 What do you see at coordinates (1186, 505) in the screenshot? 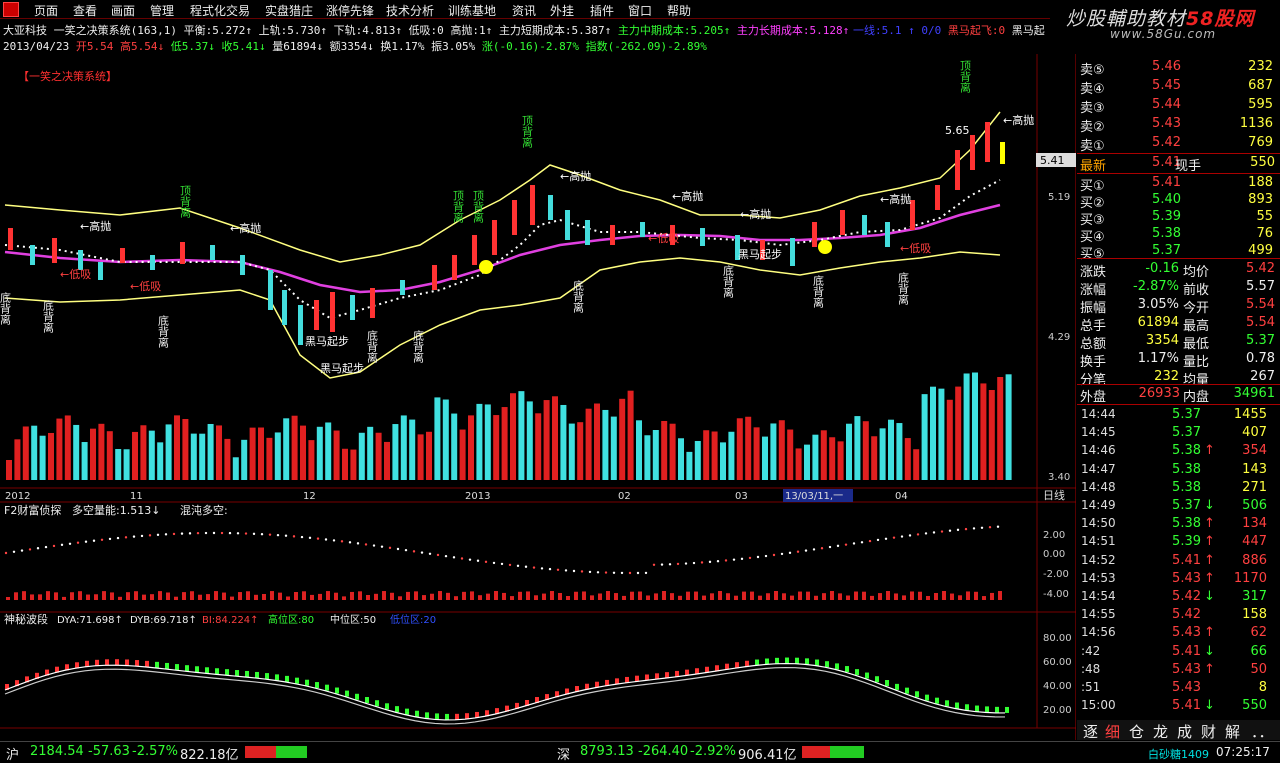
I see `tick-price: 5.37` at bounding box center [1186, 505].